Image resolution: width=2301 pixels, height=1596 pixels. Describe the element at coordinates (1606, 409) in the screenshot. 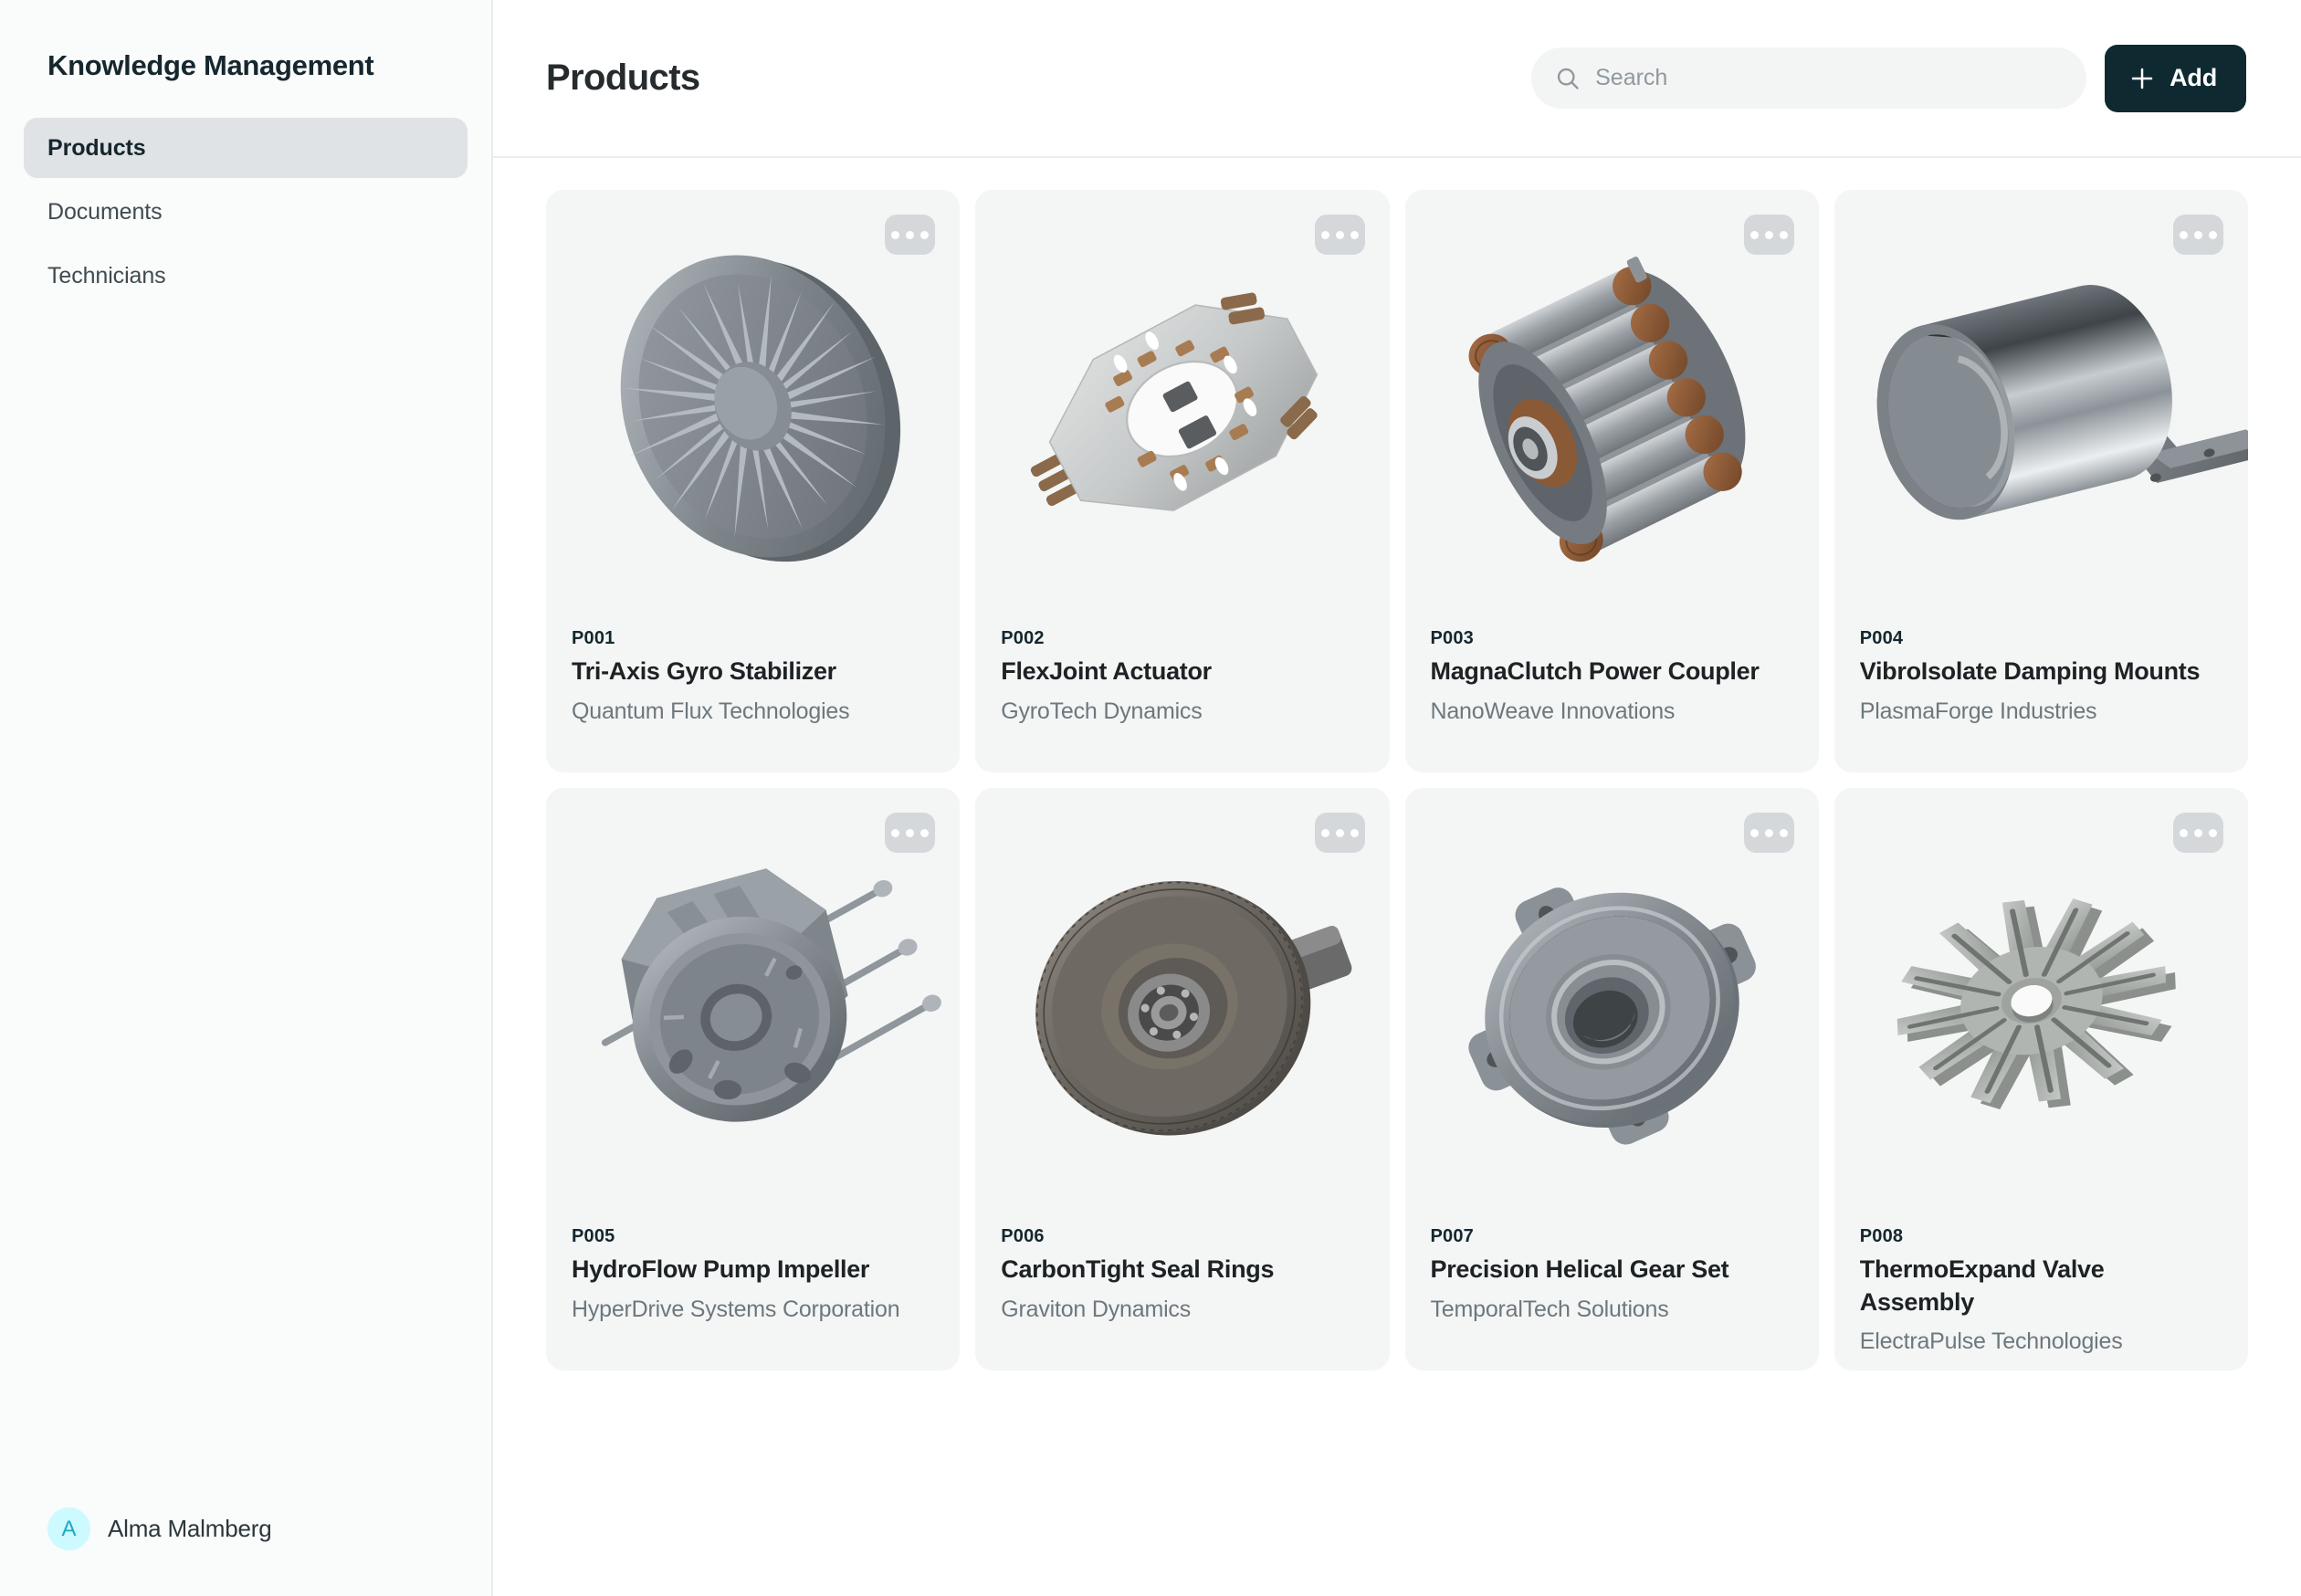

I see `motor-rotor-windings-part-image` at that location.